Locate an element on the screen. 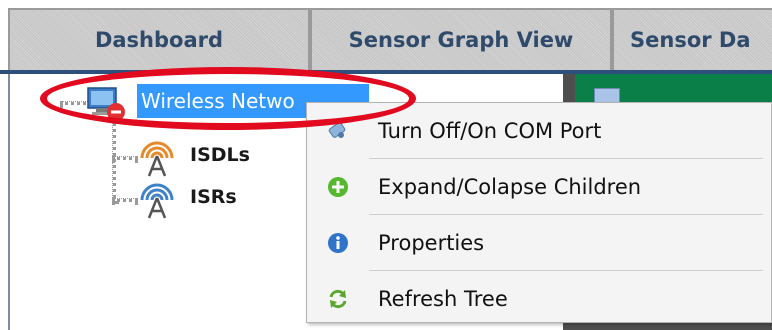  tab-sensor-data: Sensor Da is located at coordinates (692, 39).